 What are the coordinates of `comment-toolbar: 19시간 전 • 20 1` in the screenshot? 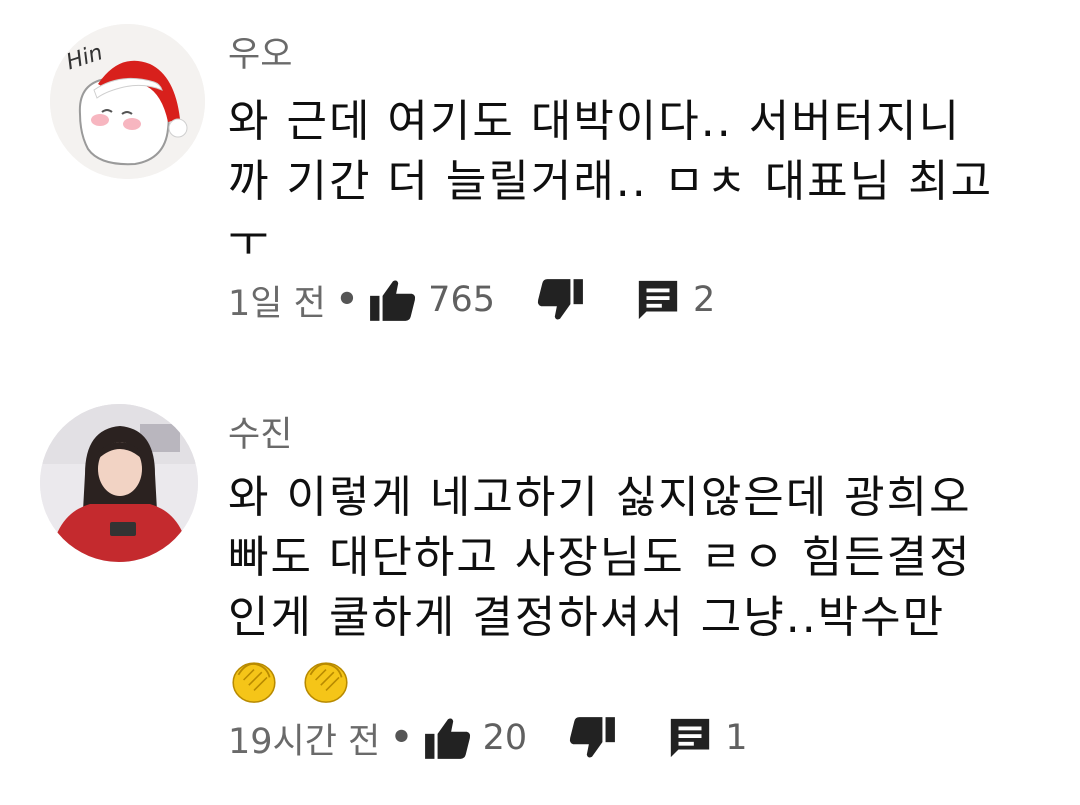 It's located at (487, 738).